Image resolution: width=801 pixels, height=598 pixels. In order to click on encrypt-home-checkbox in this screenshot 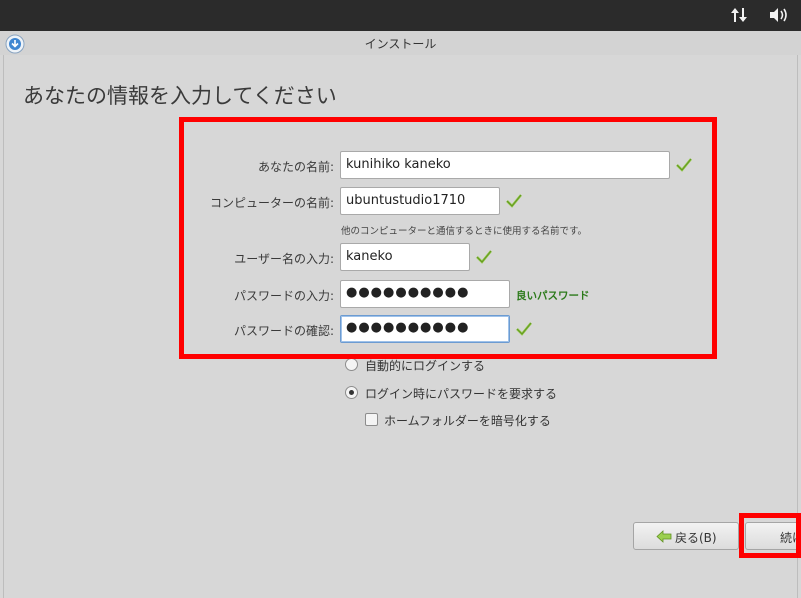, I will do `click(371, 419)`.